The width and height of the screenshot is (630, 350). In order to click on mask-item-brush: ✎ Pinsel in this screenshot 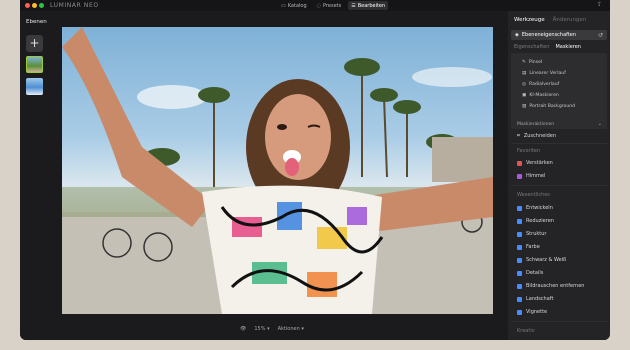, I will do `click(532, 62)`.